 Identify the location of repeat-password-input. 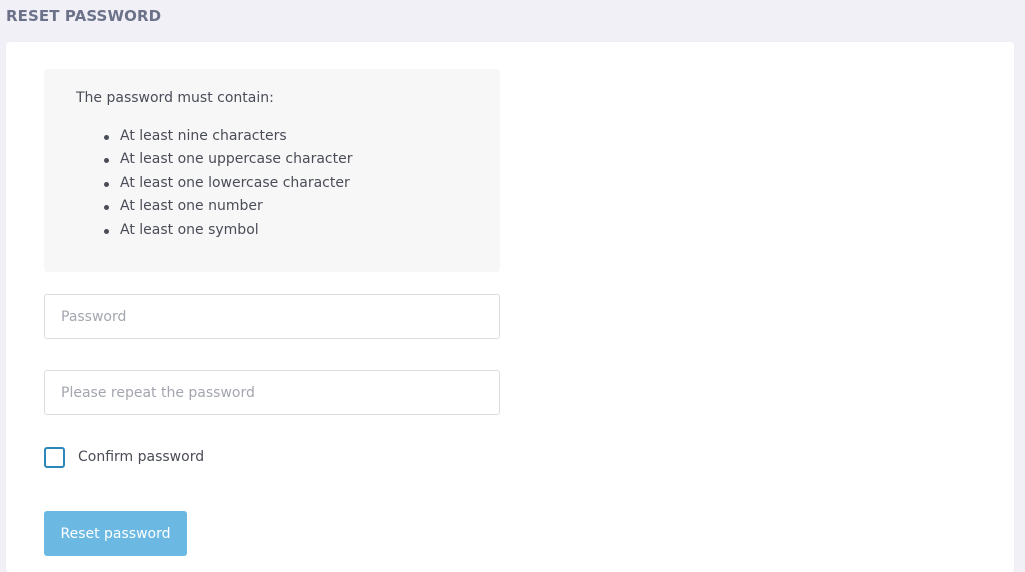
(272, 392).